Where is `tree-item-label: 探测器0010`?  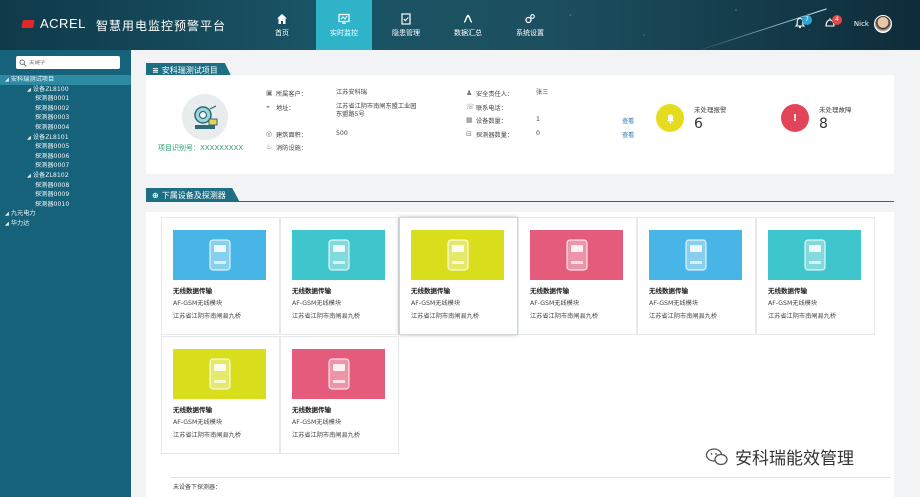 tree-item-label: 探测器0010 is located at coordinates (52, 204).